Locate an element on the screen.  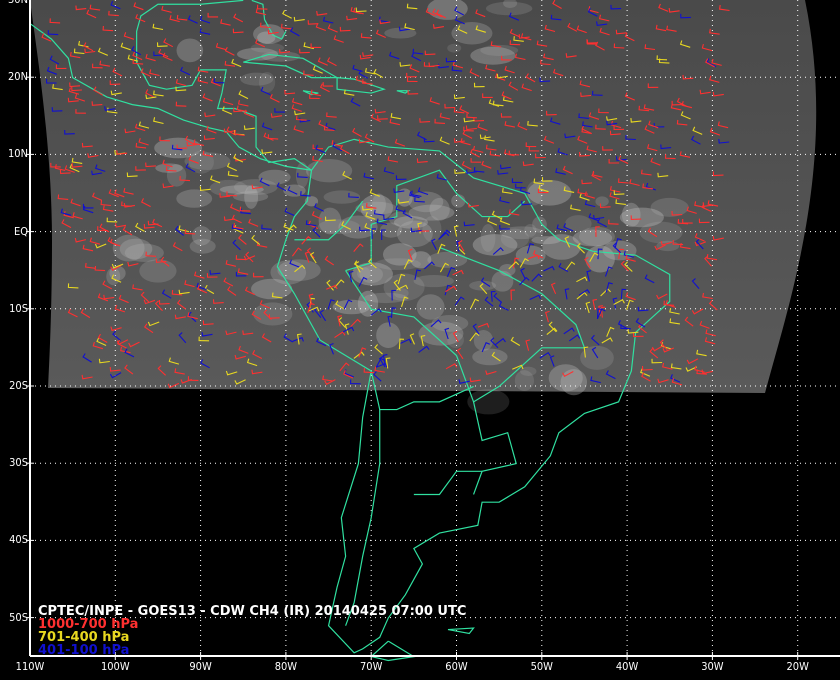
lon-label: 90W is located at coordinates (200, 666).